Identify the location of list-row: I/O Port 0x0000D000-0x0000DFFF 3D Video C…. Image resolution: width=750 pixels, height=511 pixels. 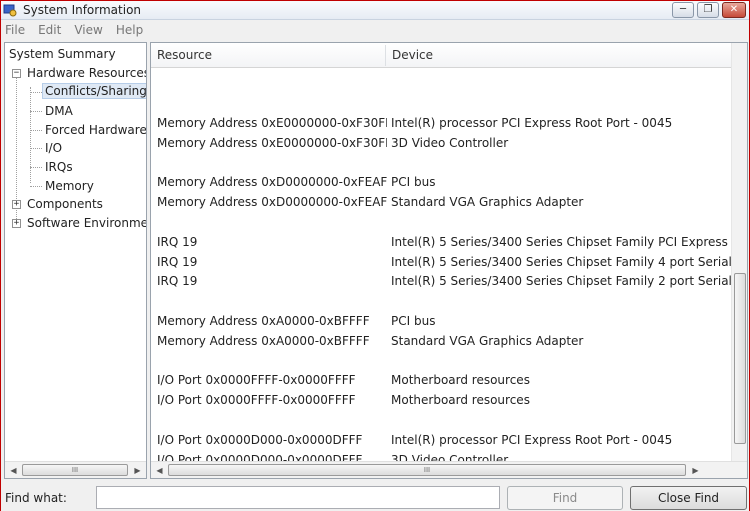
(441, 455).